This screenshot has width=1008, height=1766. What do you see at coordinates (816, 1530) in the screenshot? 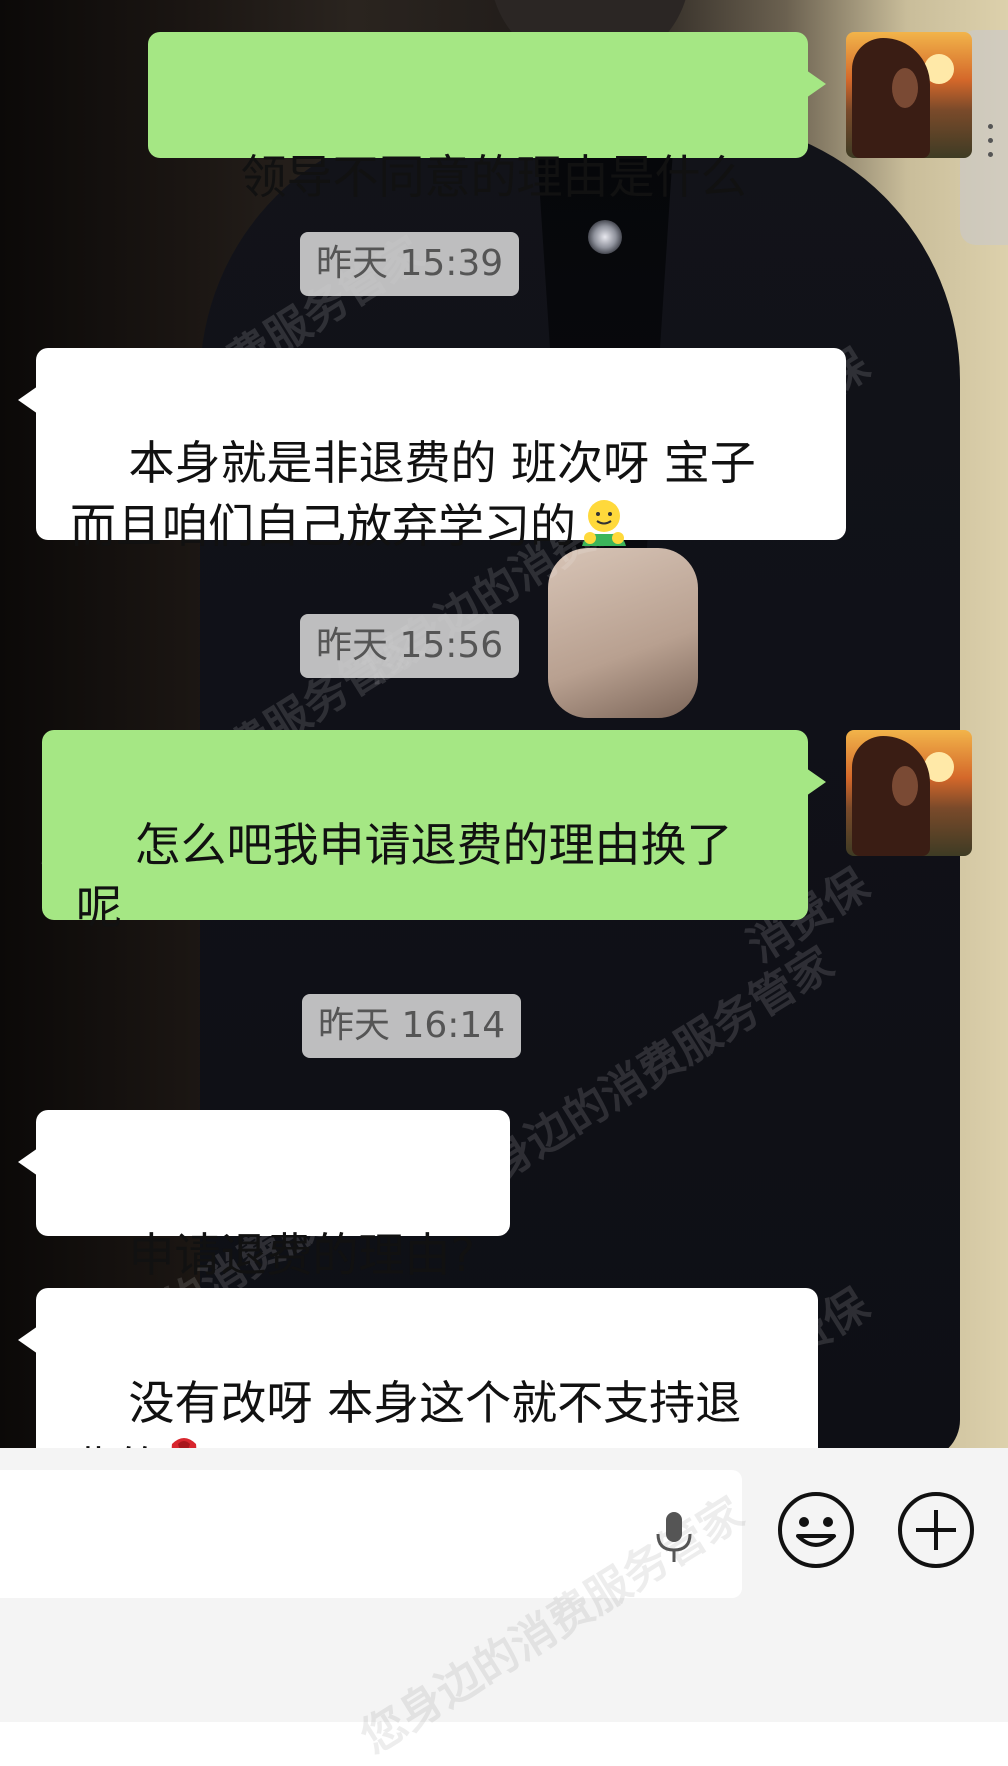
I see `smiley-icon` at bounding box center [816, 1530].